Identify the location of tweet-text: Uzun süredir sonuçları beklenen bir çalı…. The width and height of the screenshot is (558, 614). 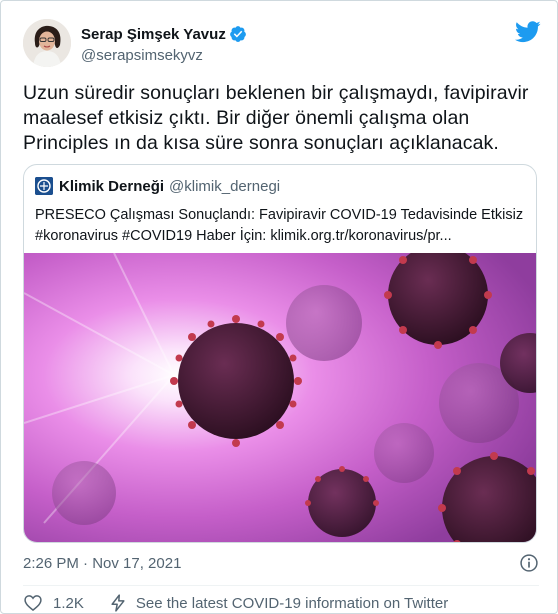
(281, 118).